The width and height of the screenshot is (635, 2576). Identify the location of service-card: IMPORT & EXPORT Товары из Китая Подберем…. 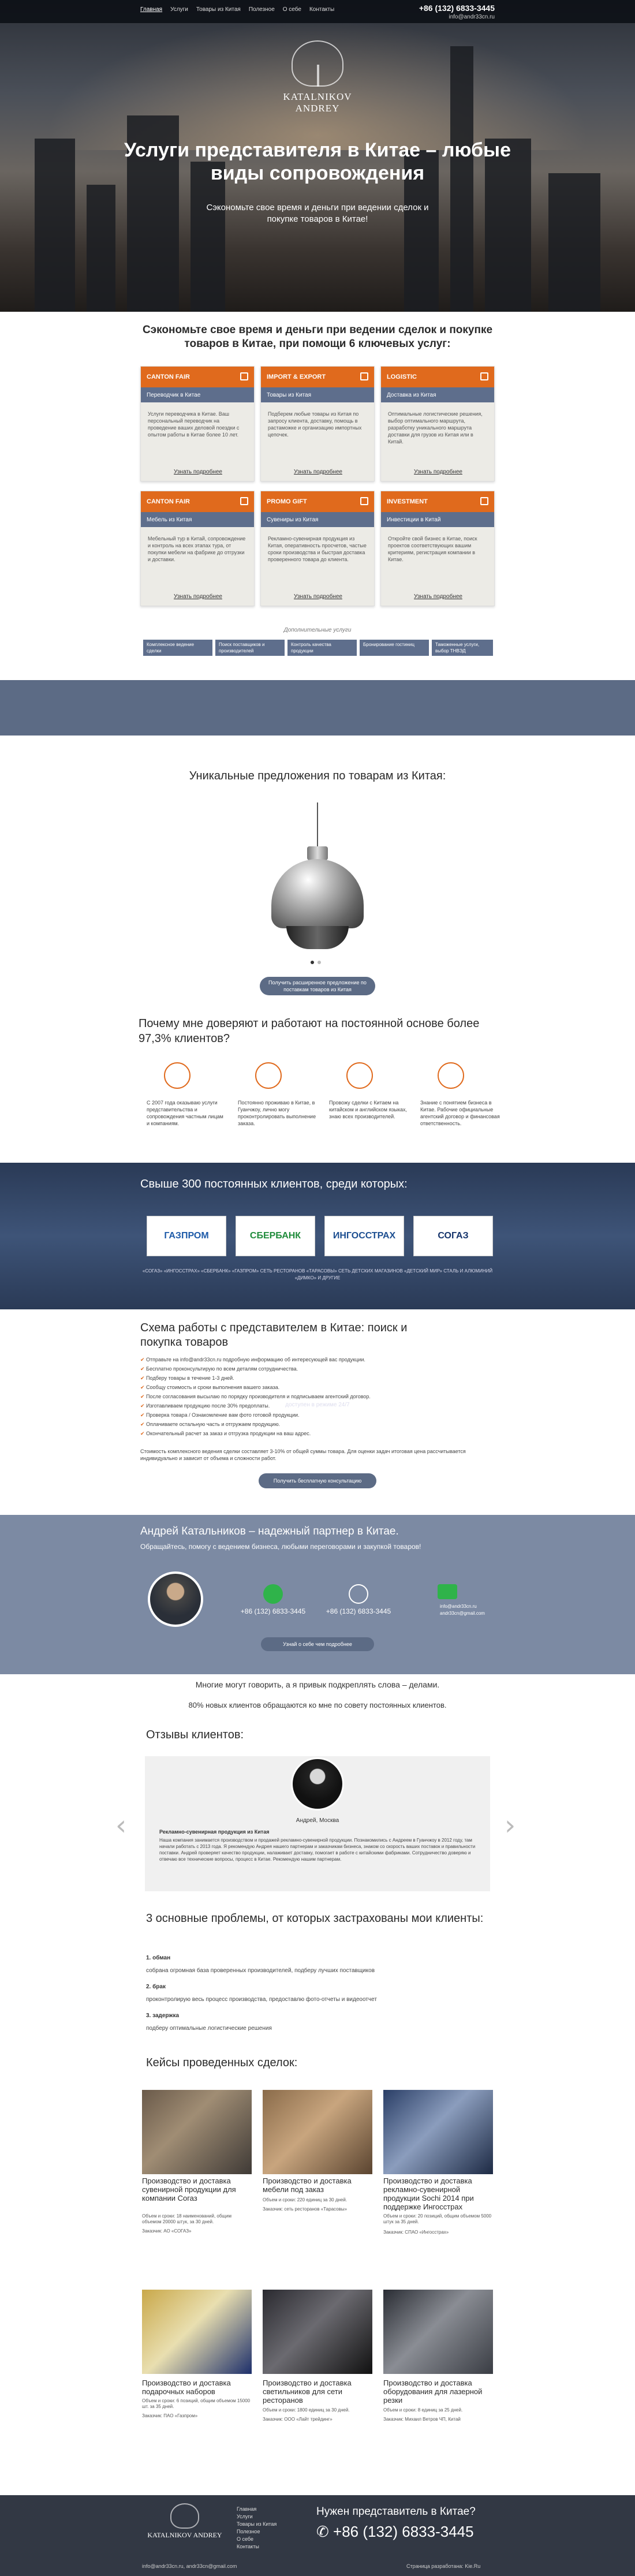
(317, 423).